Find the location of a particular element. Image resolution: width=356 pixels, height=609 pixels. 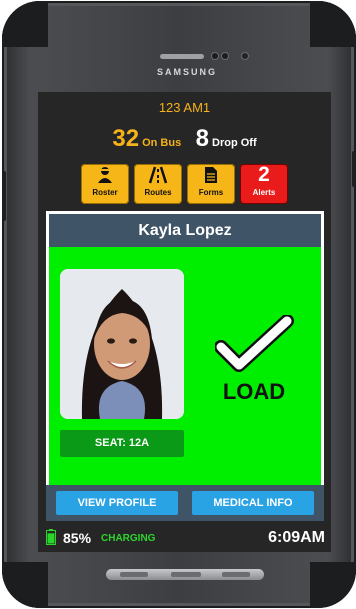

battery-icon is located at coordinates (51, 537).